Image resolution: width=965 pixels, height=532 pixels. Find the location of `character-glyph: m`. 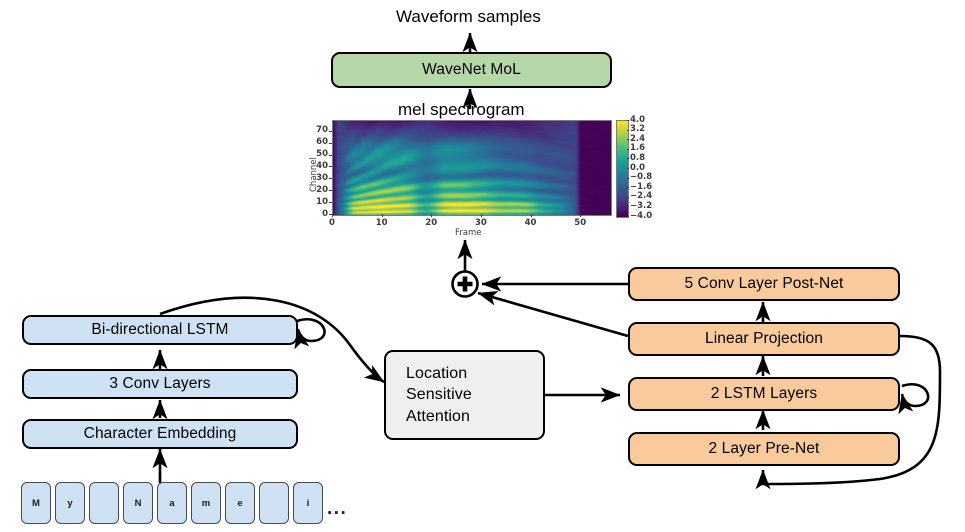

character-glyph: m is located at coordinates (206, 503).